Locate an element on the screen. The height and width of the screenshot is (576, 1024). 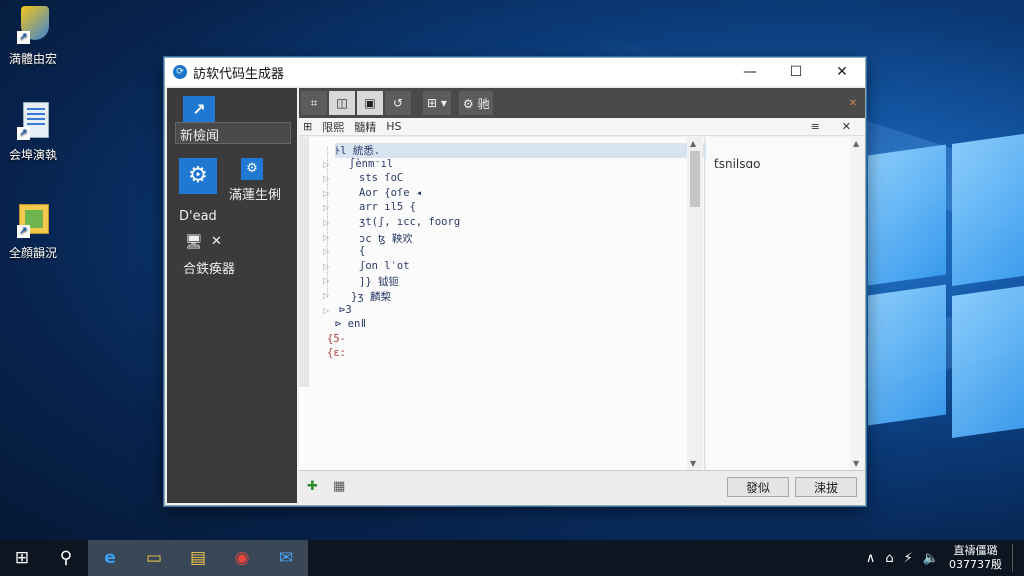
confirm-button: 發似 is located at coordinates (758, 487).